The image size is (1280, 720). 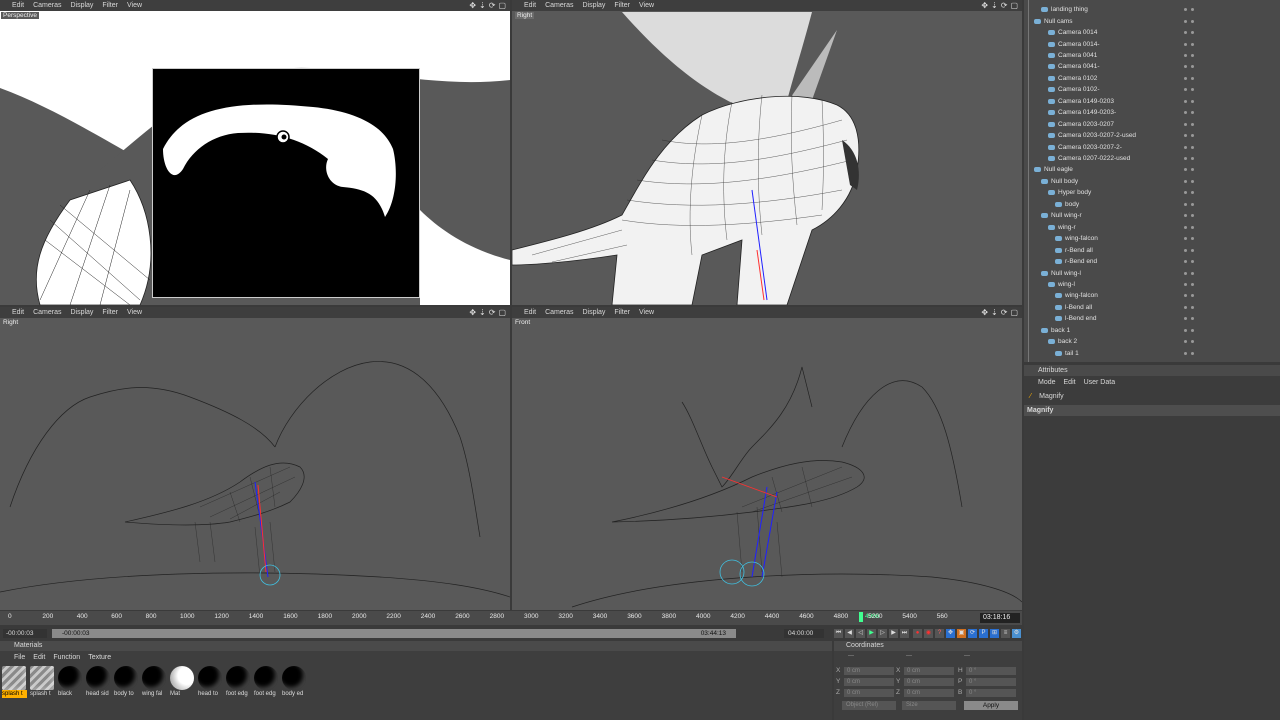 What do you see at coordinates (1152, 227) in the screenshot?
I see `object-row: wing-r` at bounding box center [1152, 227].